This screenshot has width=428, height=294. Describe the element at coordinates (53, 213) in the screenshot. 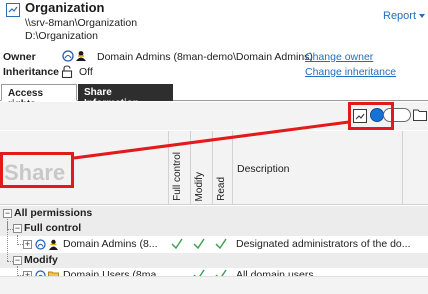

I see `tree-label: All permissions` at that location.